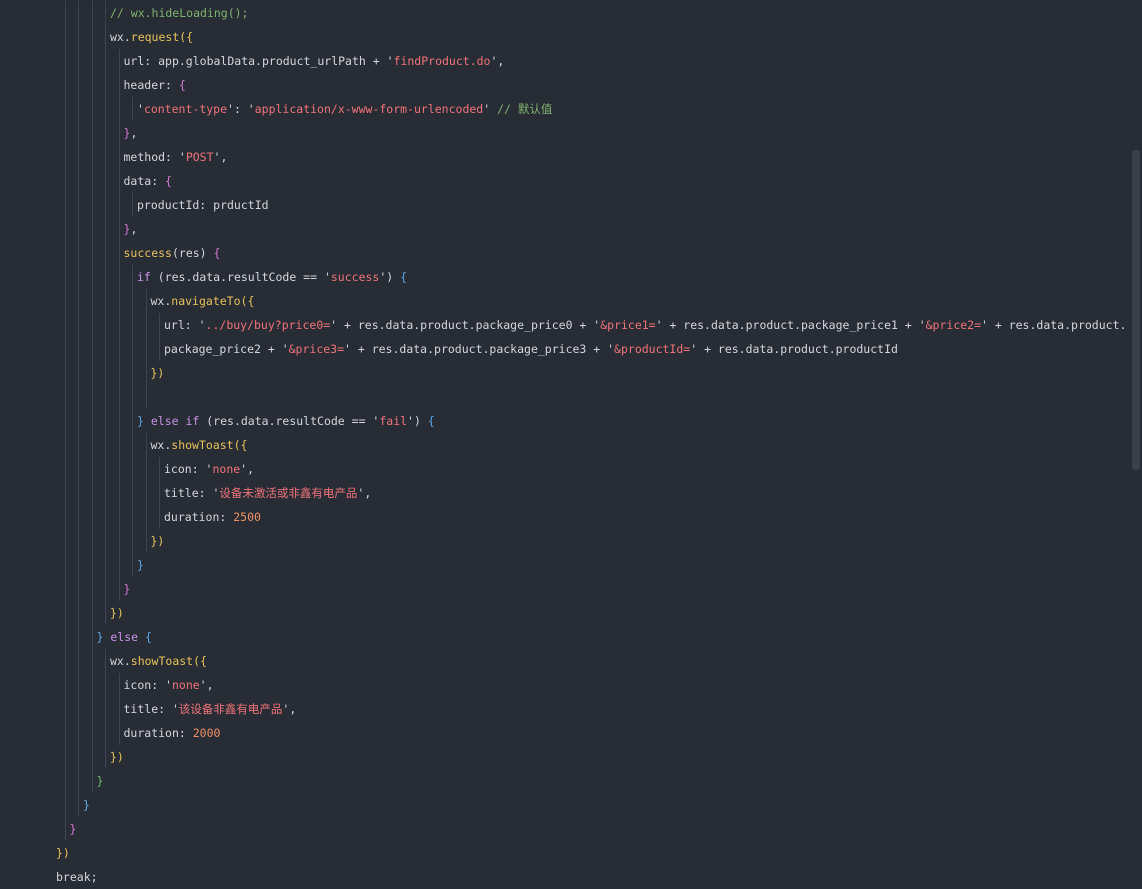  What do you see at coordinates (560, 637) in the screenshot?
I see `code-line: } else {` at bounding box center [560, 637].